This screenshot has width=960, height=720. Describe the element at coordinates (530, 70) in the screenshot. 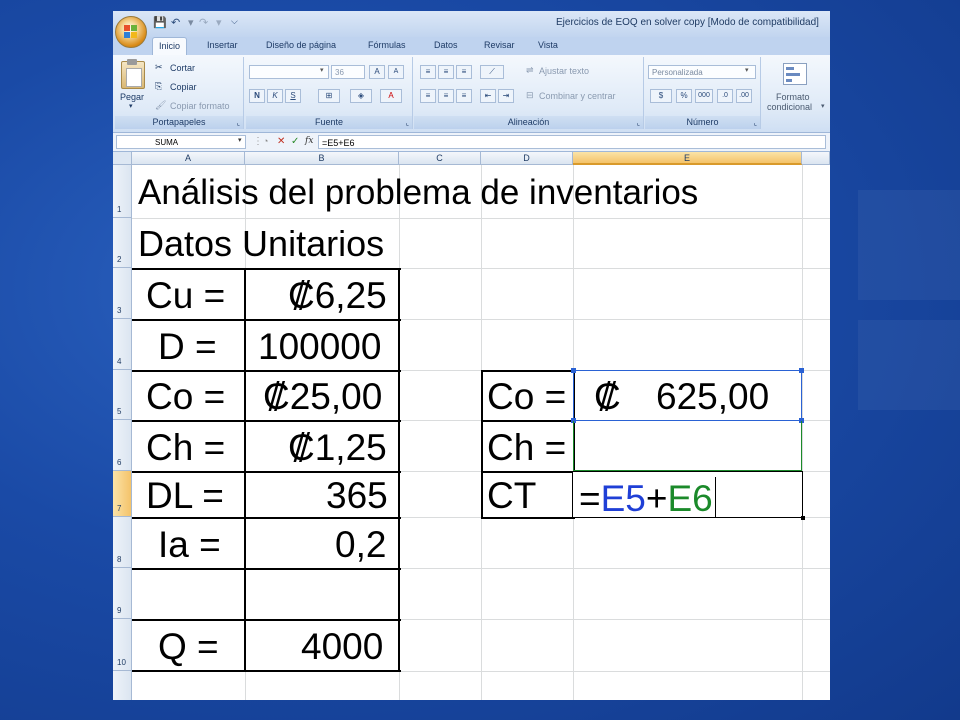

I see `wrap-text-icon: ⇌` at that location.